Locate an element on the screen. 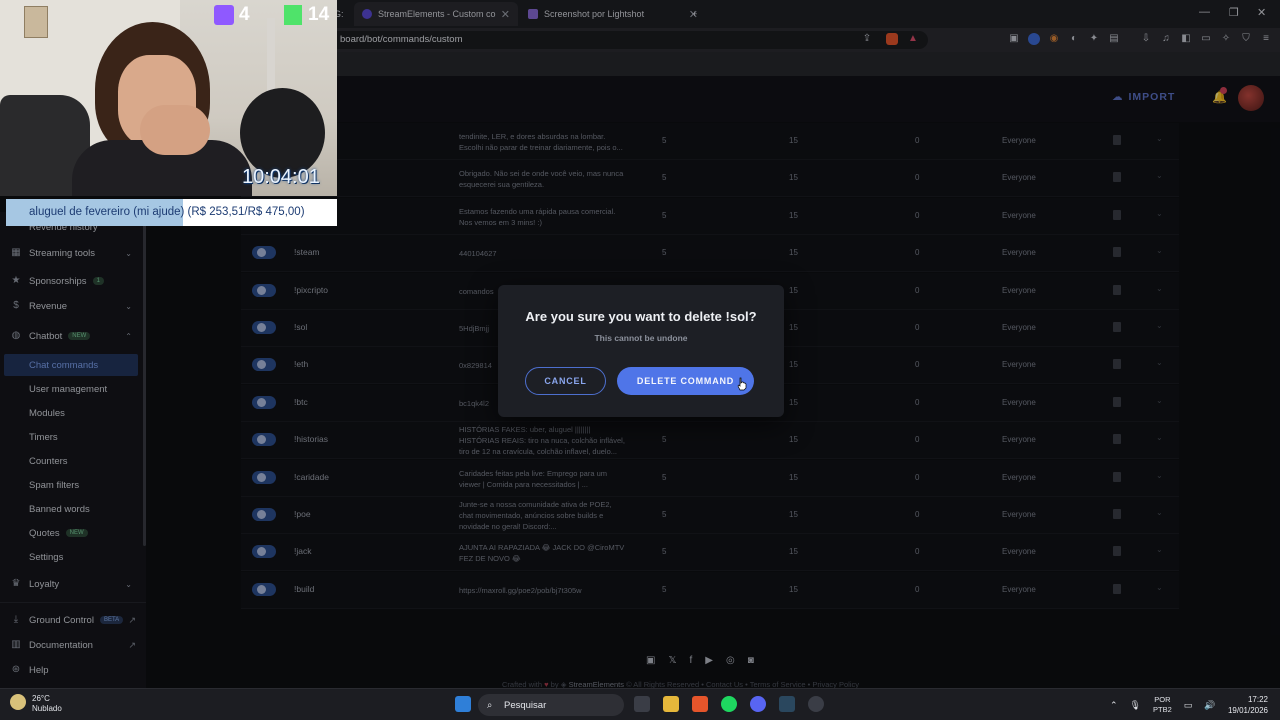 The width and height of the screenshot is (1280, 720). sidebar-item-documentation: ▥ Documentation ↗ is located at coordinates (73, 645).